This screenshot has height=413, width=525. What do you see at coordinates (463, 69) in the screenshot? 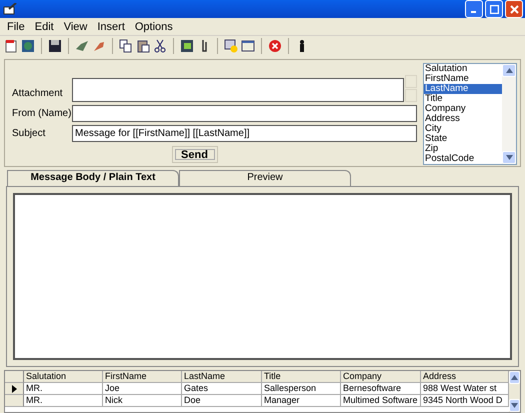
I see `list-item: Salutation` at bounding box center [463, 69].